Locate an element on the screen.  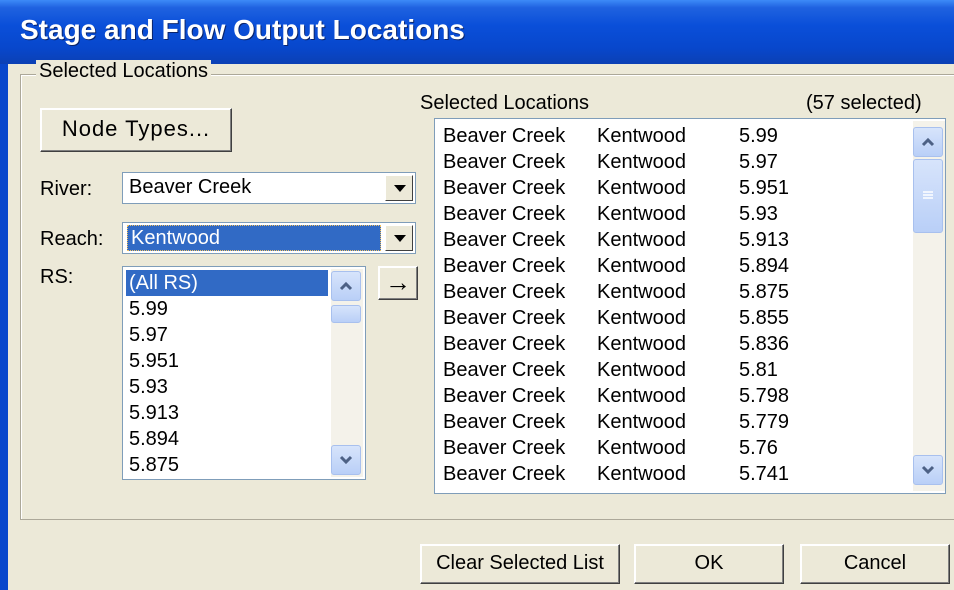
grip-icon is located at coordinates (928, 195).